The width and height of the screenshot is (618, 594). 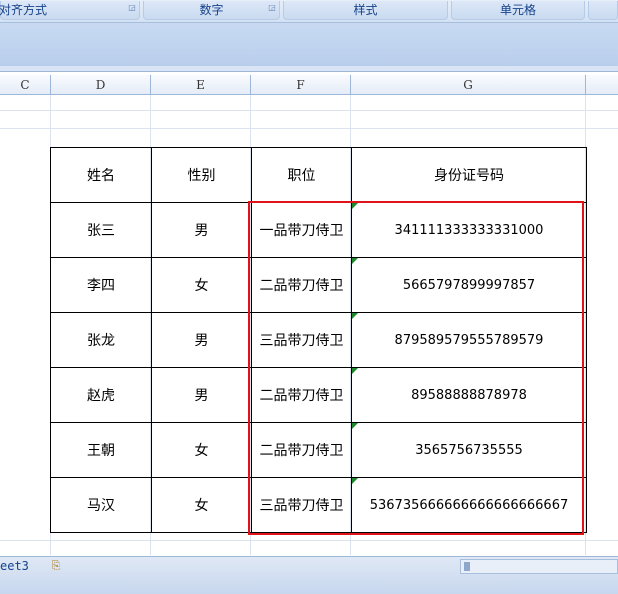 I want to click on ribbon-group-editing, so click(x=603, y=10).